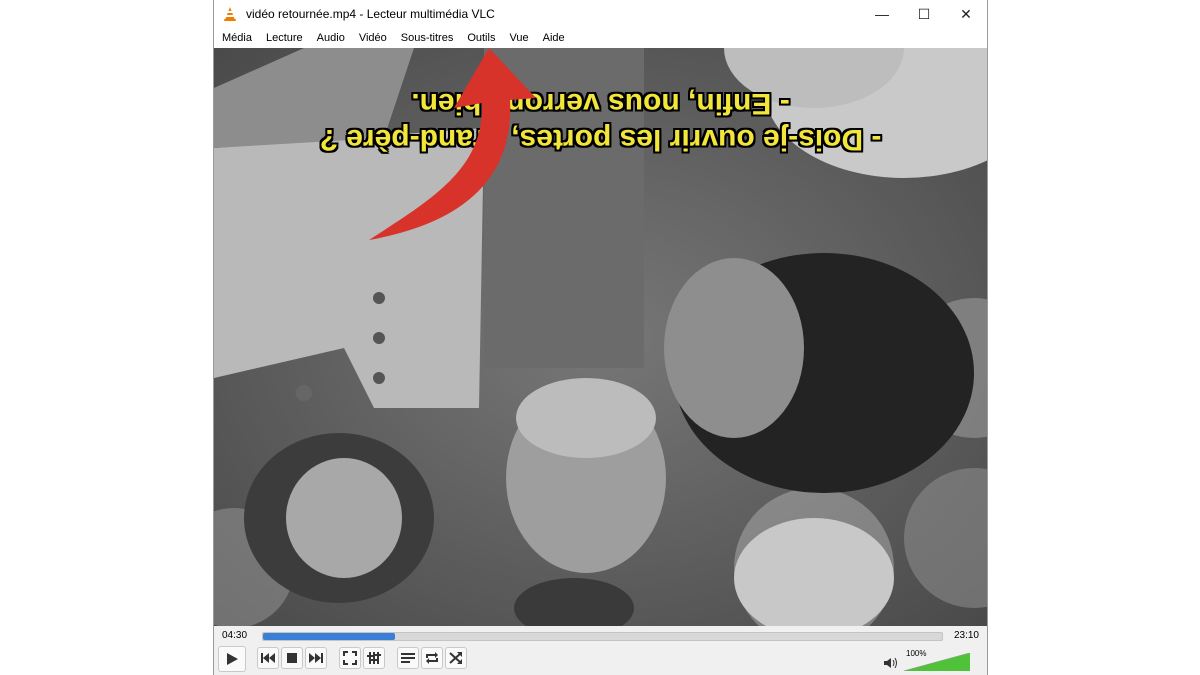  I want to click on seek-progress, so click(329, 636).